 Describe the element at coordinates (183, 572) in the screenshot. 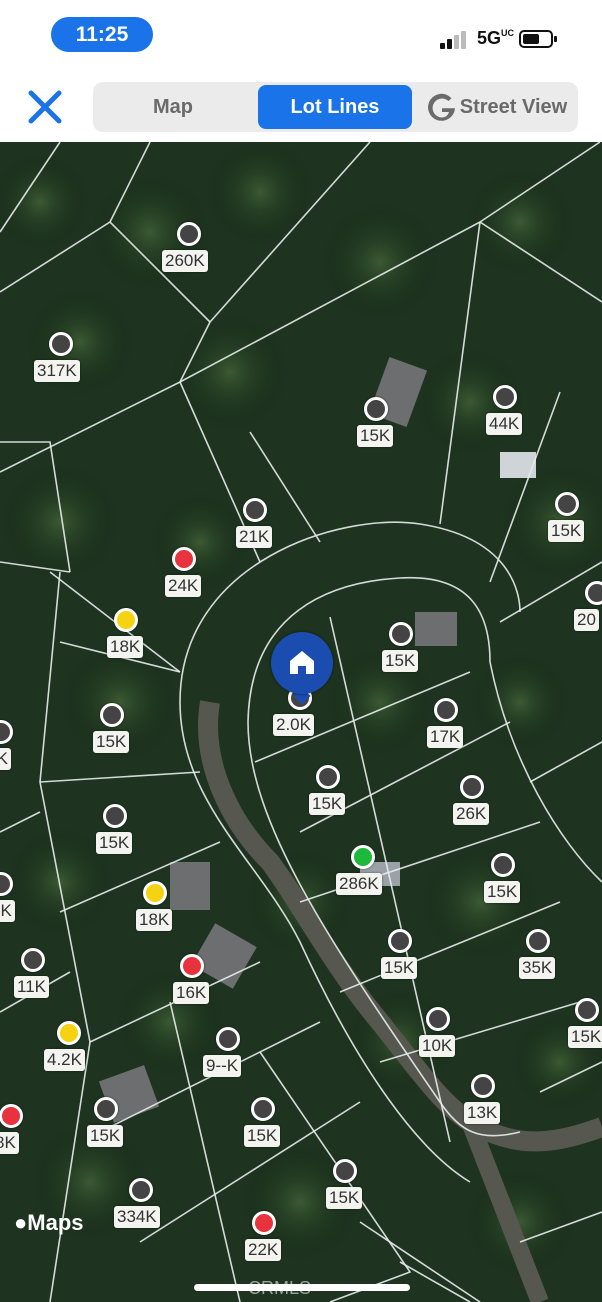

I see `property-pin: 24K` at that location.